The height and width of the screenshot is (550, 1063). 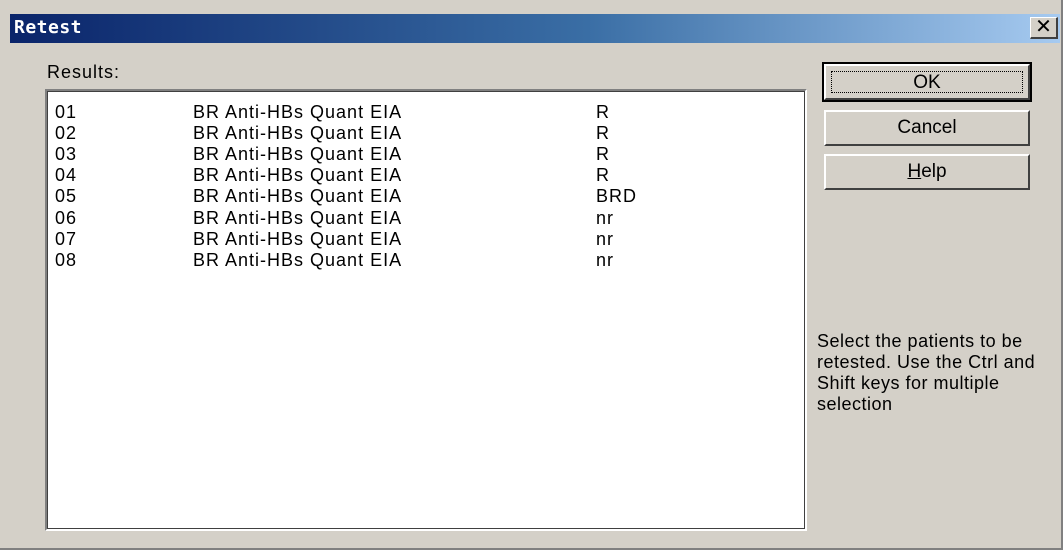 I want to click on list-item: 02 BR Anti-HBs Quant EIA R, so click(x=426, y=133).